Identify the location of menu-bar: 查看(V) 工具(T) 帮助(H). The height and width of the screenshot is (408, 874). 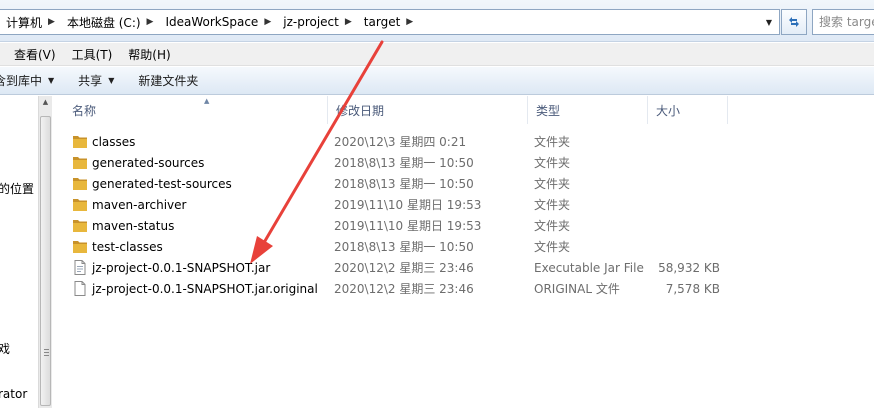
(437, 54).